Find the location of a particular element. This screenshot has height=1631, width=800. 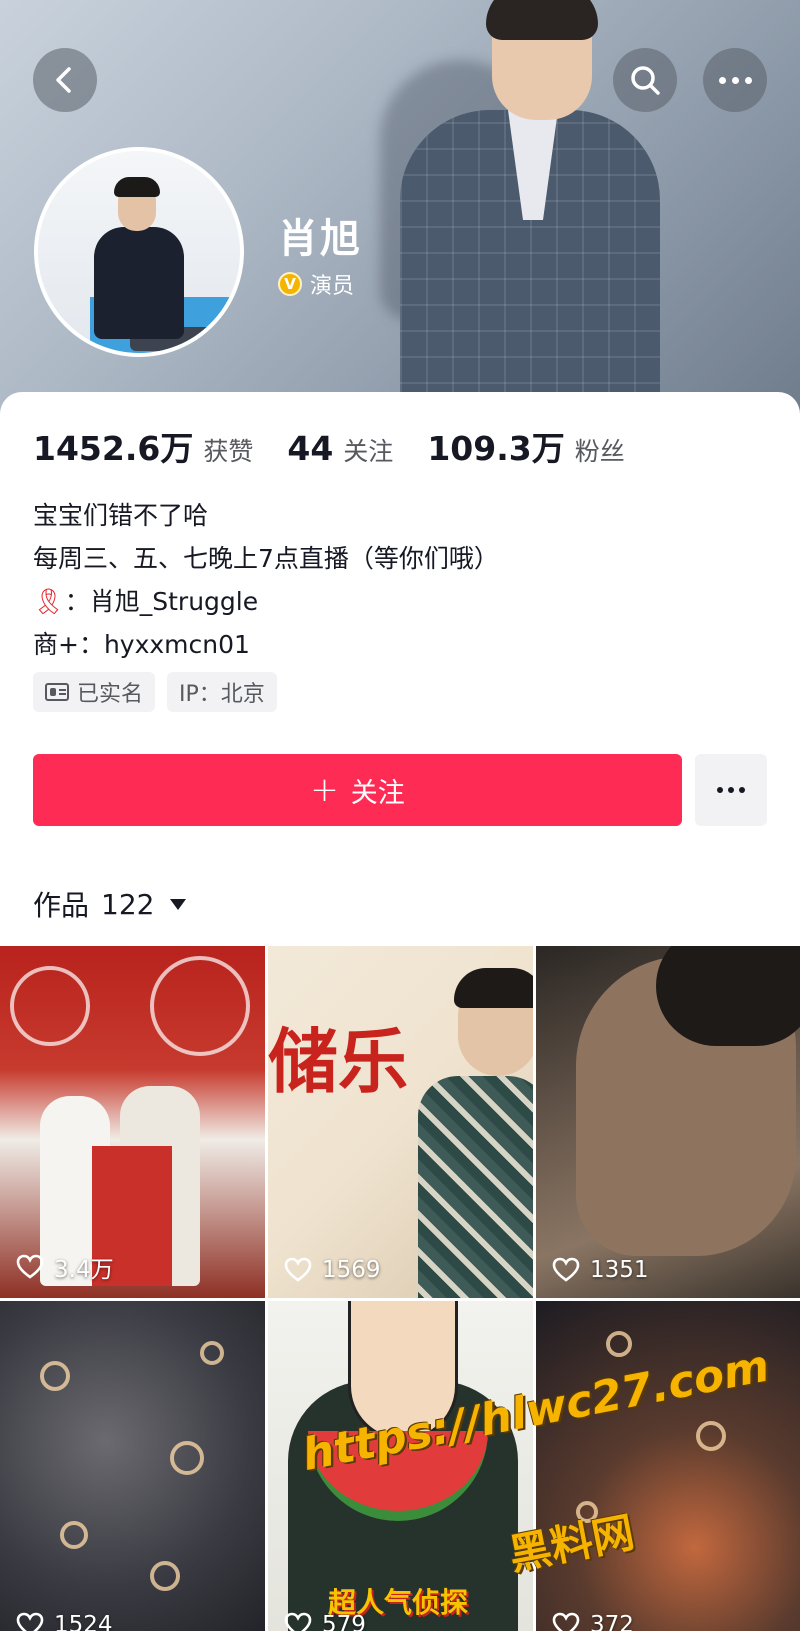

stat-following-value: 44 is located at coordinates (310, 448).